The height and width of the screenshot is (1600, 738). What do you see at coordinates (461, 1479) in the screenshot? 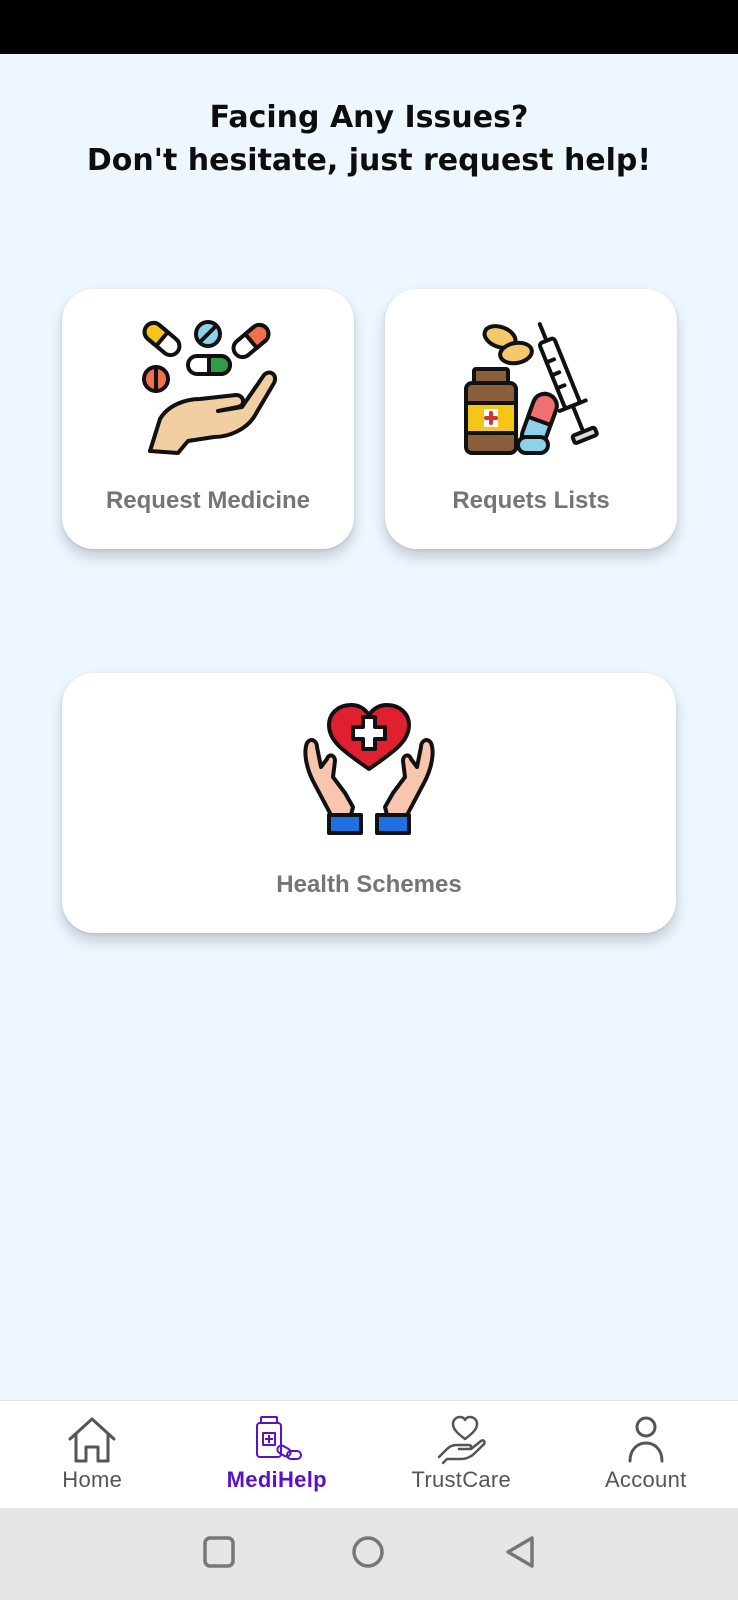
I see `nav-label-trustcare: TrustCare` at bounding box center [461, 1479].